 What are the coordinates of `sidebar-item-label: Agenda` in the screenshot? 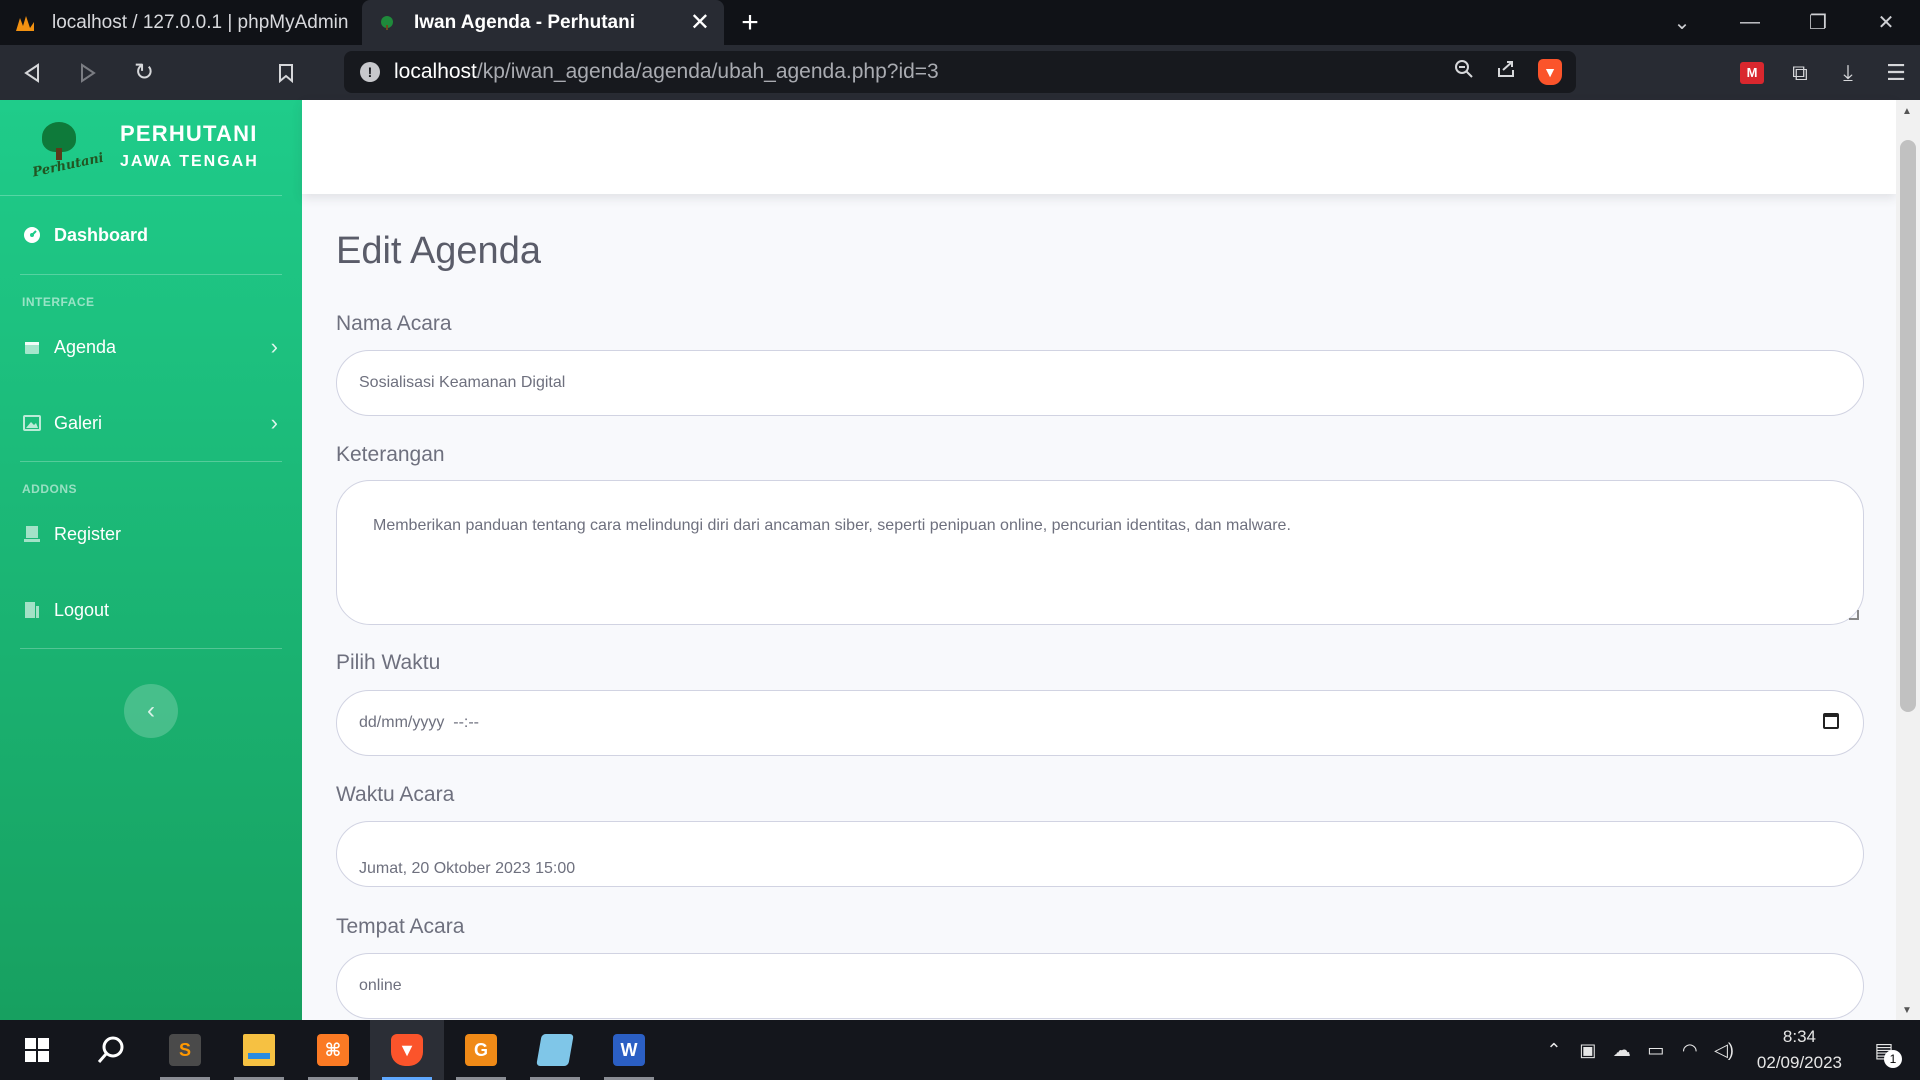 It's located at (85, 346).